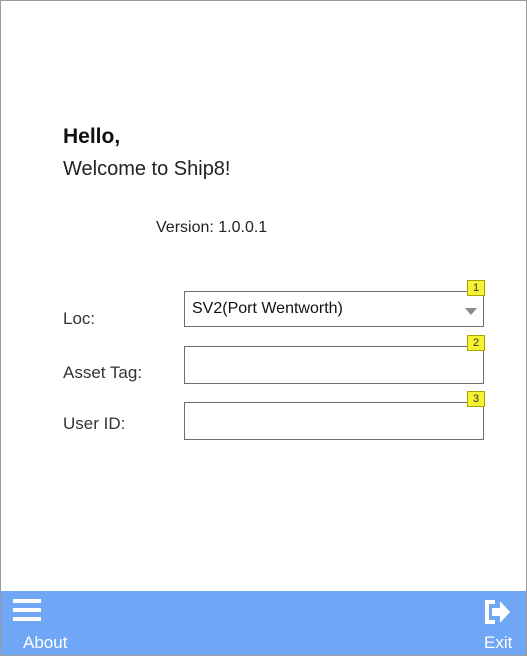  What do you see at coordinates (79, 318) in the screenshot?
I see `loc-label: Loc:` at bounding box center [79, 318].